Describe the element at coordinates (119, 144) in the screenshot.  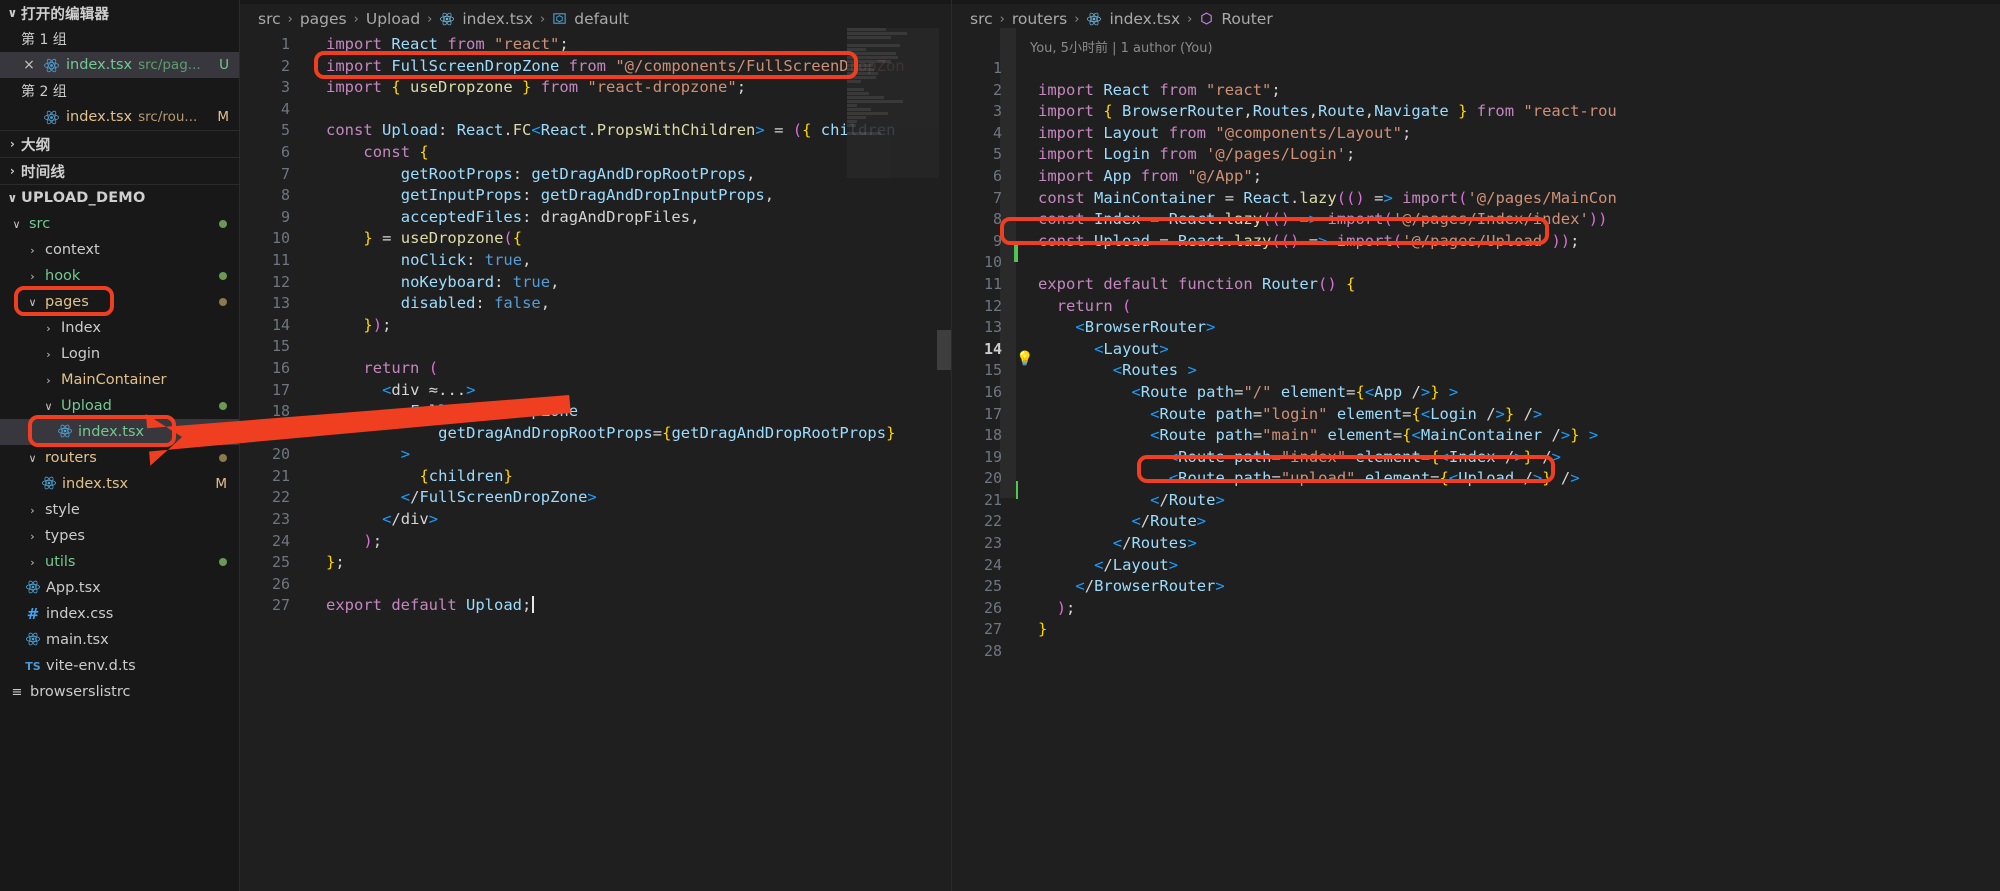
I see `outline-header: › 大纲` at that location.